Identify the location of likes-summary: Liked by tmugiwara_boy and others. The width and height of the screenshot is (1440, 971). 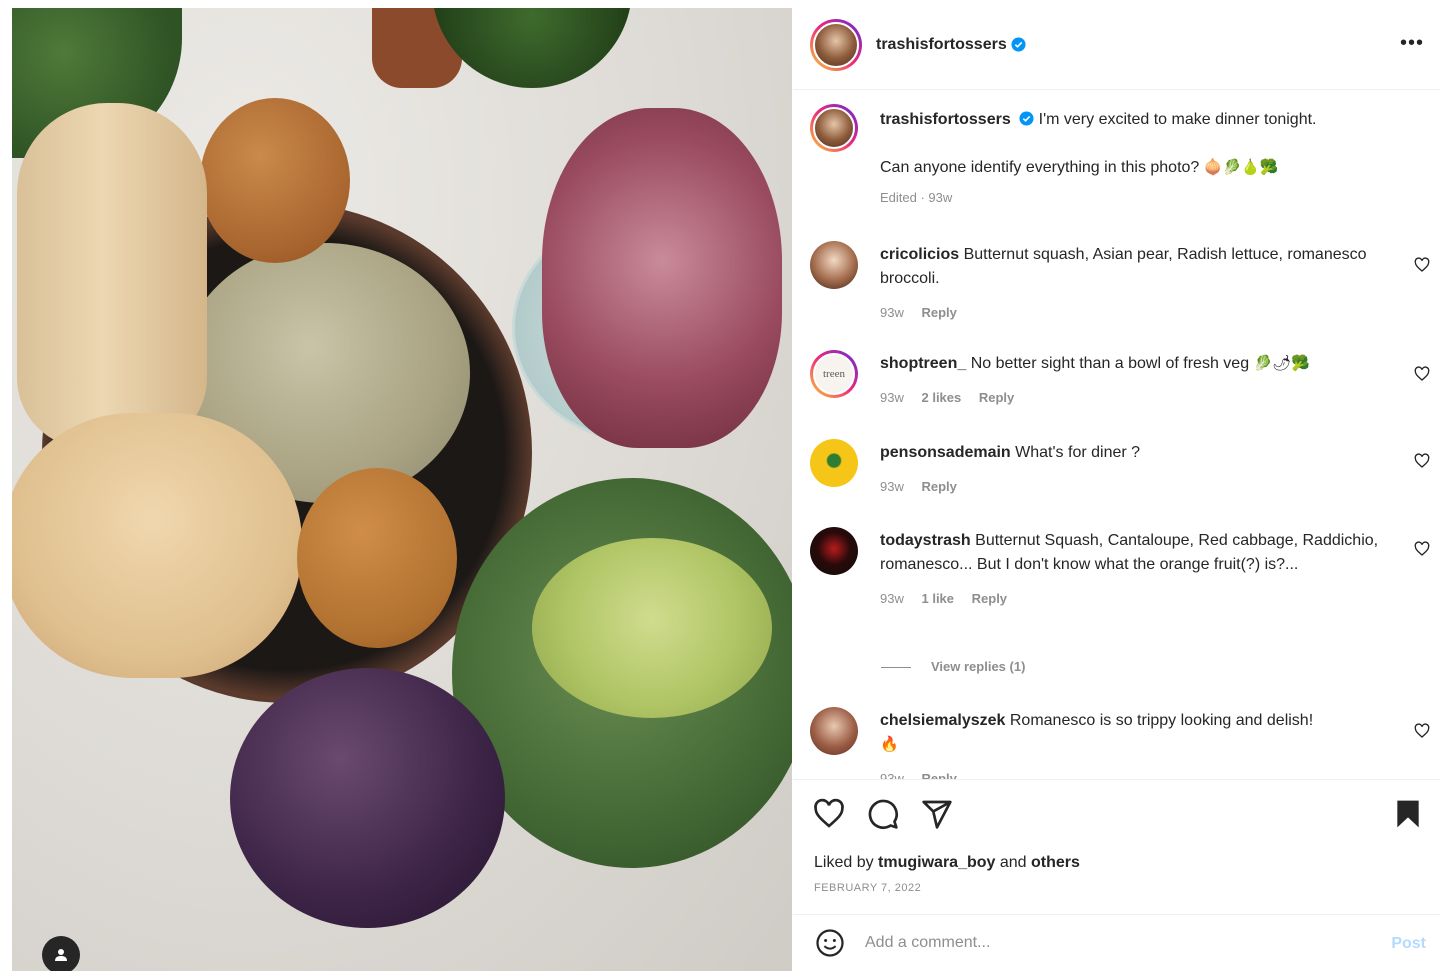
(947, 863).